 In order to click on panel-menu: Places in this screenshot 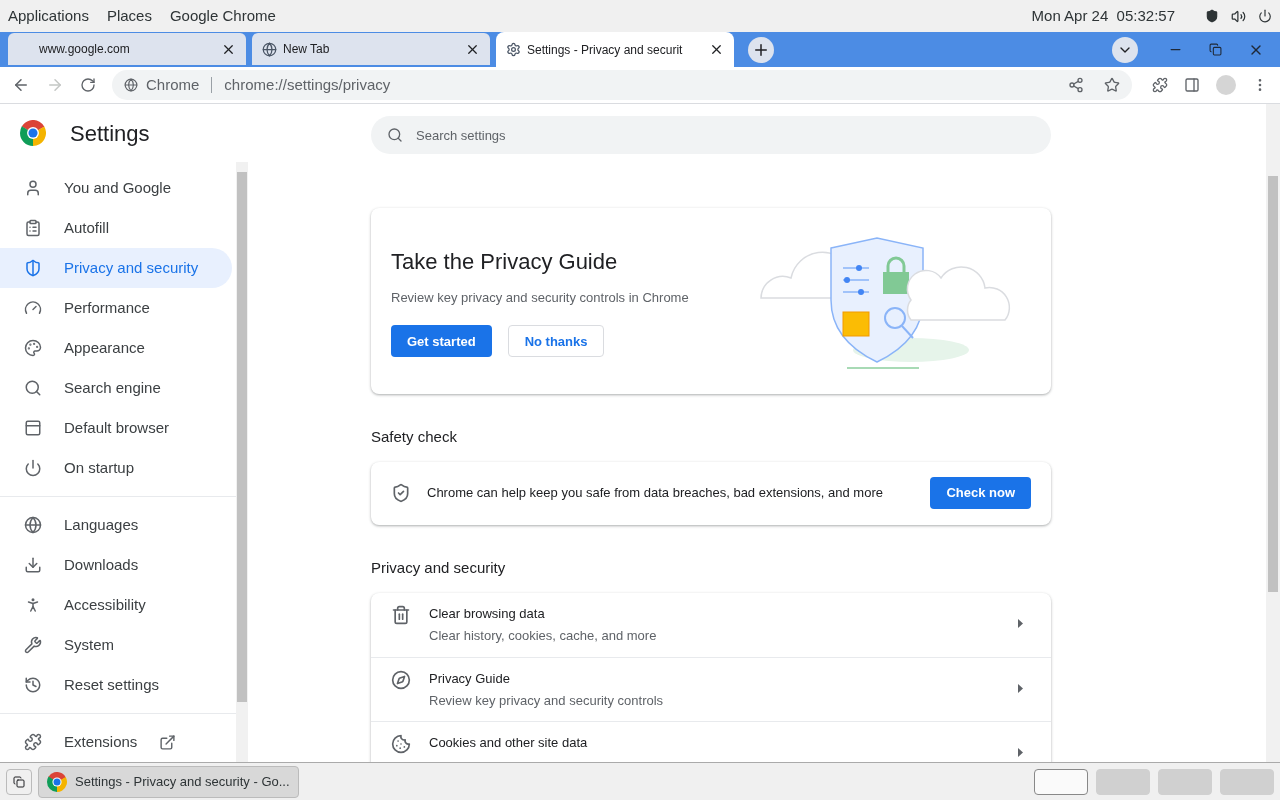, I will do `click(129, 16)`.